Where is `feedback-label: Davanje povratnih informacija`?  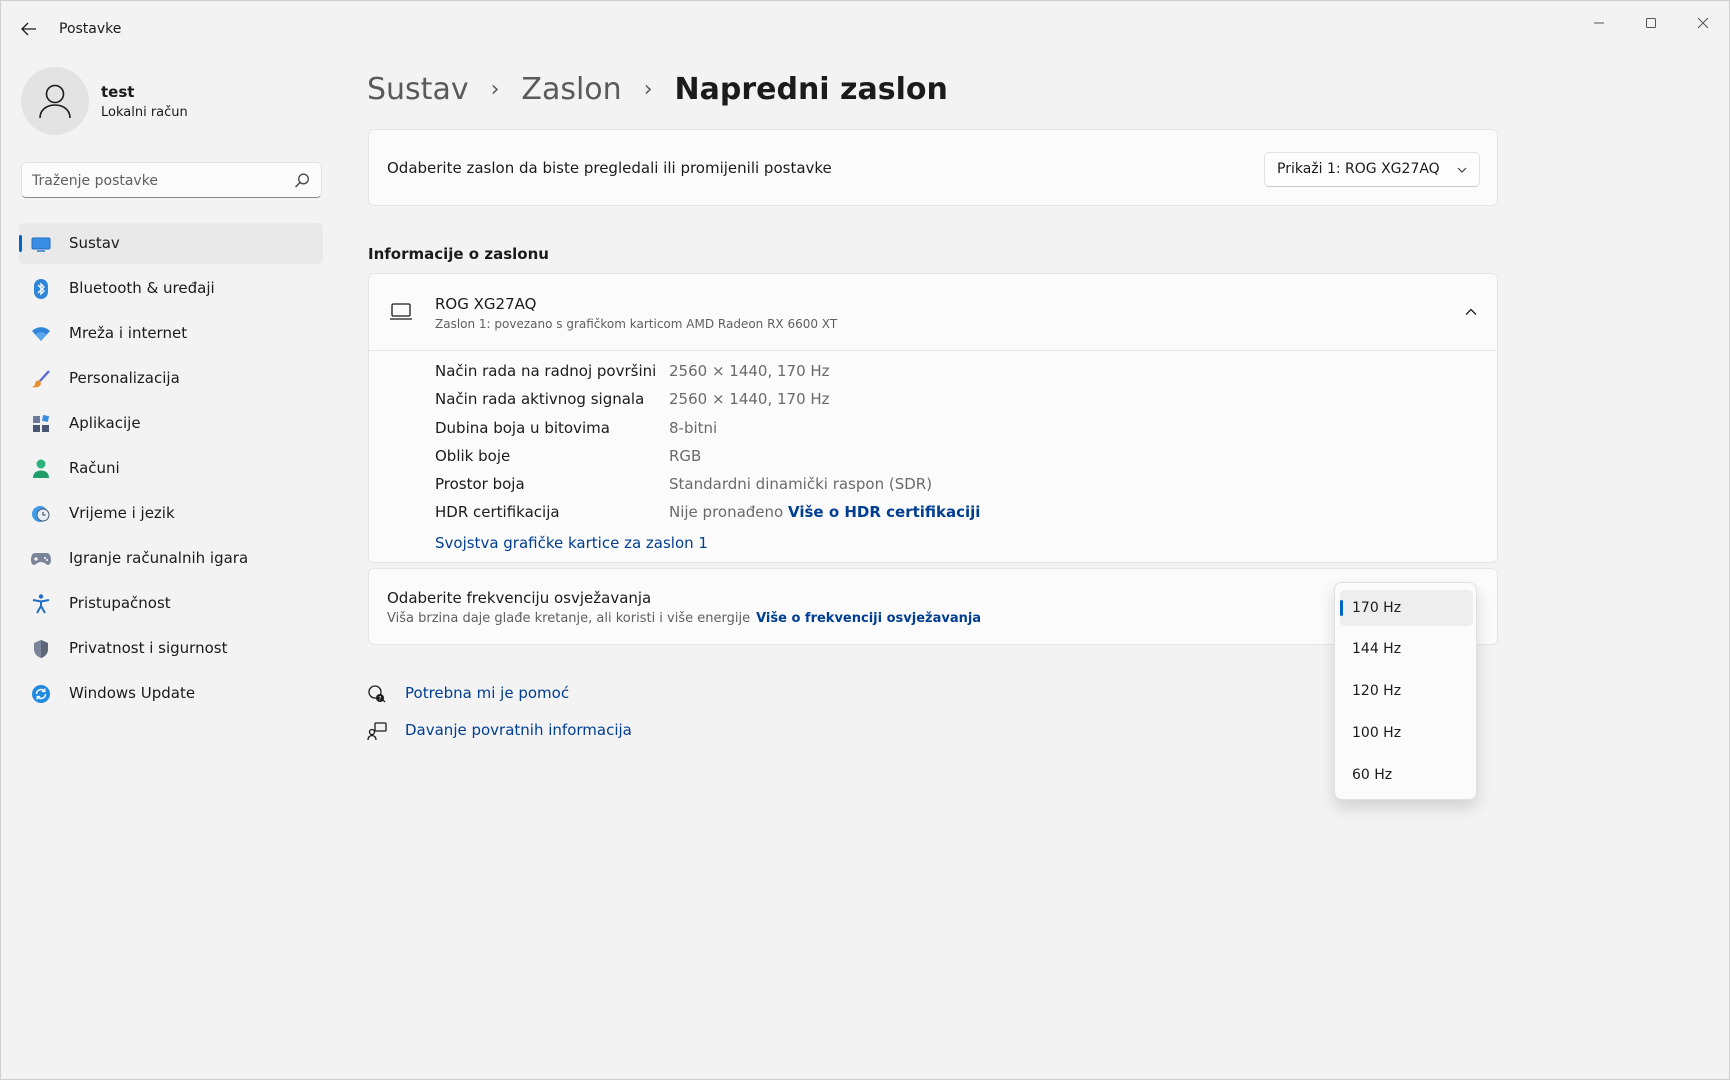
feedback-label: Davanje povratnih informacija is located at coordinates (518, 730).